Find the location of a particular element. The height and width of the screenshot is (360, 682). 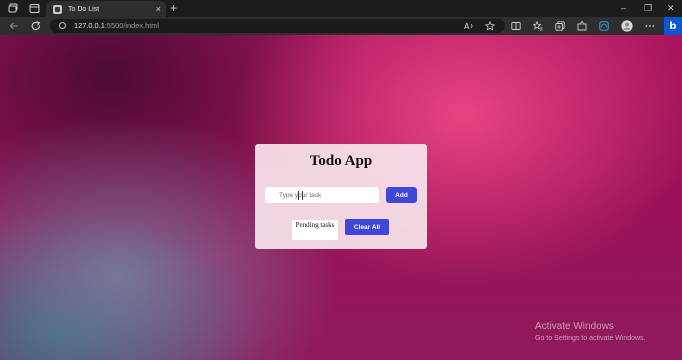

back-icon is located at coordinates (14, 26).